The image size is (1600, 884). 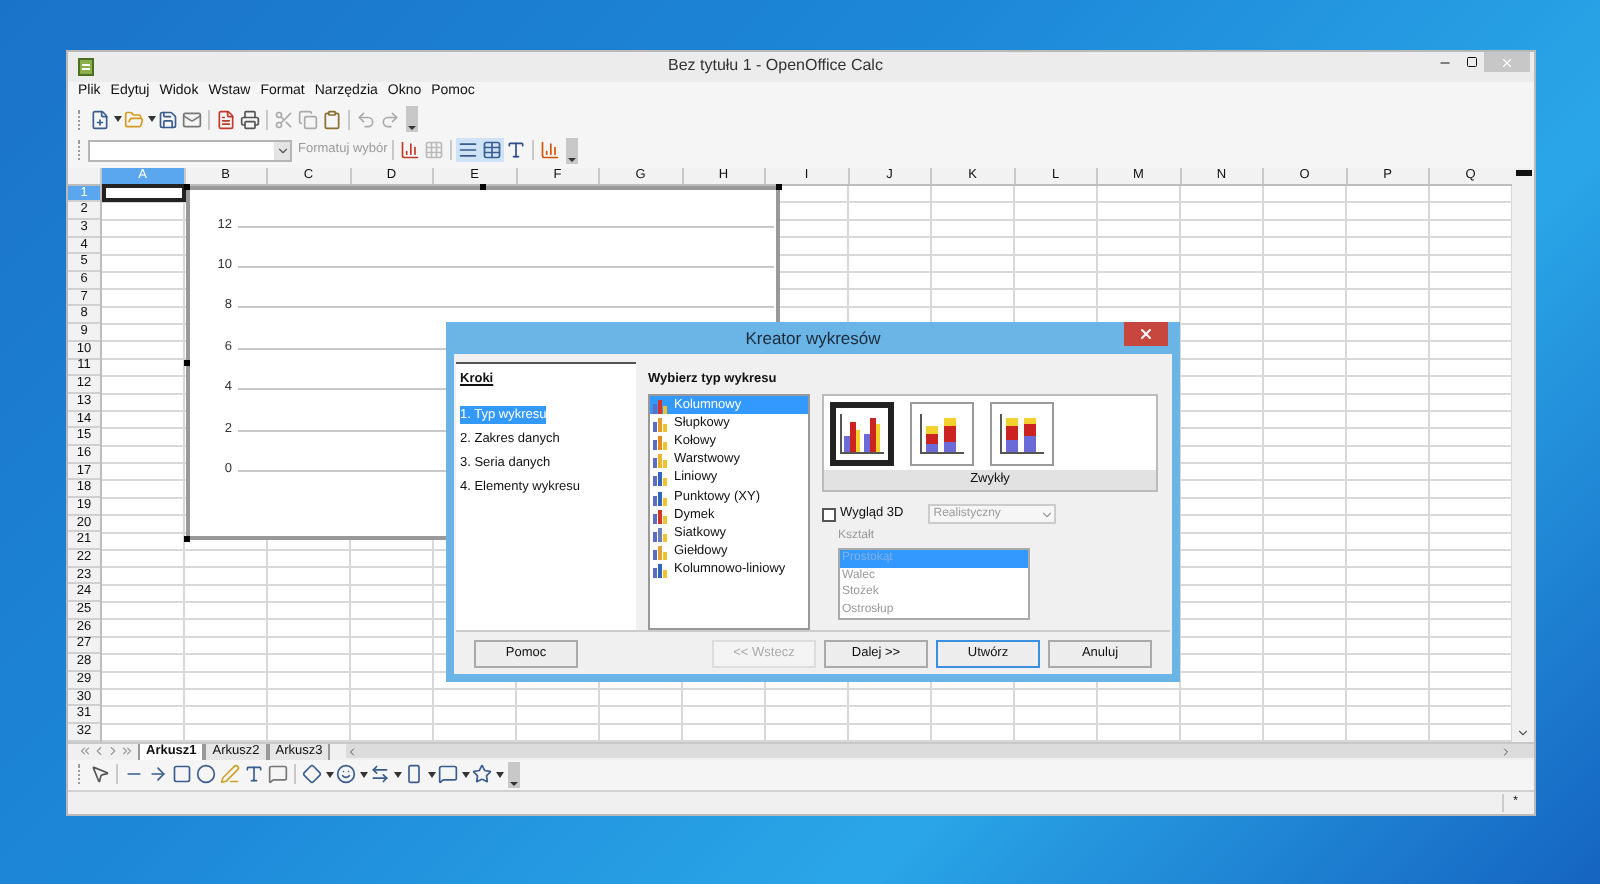 What do you see at coordinates (775, 66) in the screenshot?
I see `window-title: Bez tytułu 1 - OpenOffice Calc` at bounding box center [775, 66].